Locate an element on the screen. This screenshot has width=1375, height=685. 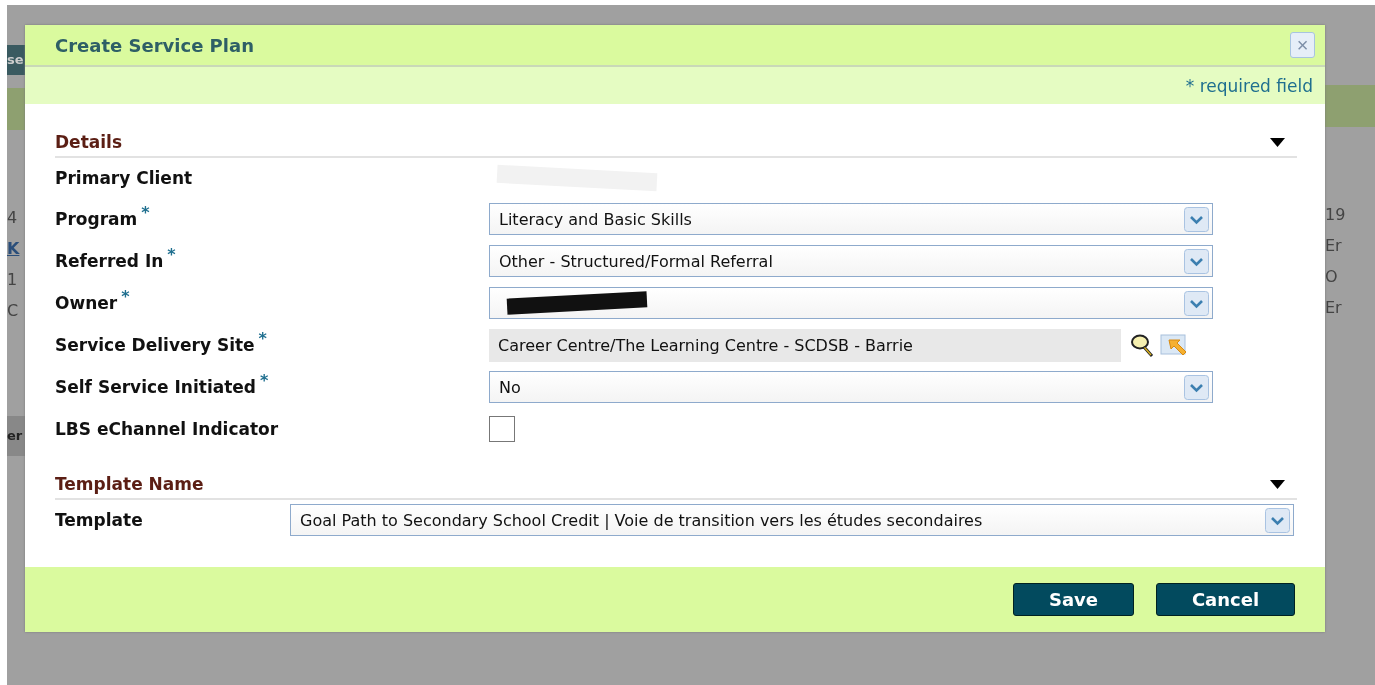
section-title: Template Name is located at coordinates (129, 484).